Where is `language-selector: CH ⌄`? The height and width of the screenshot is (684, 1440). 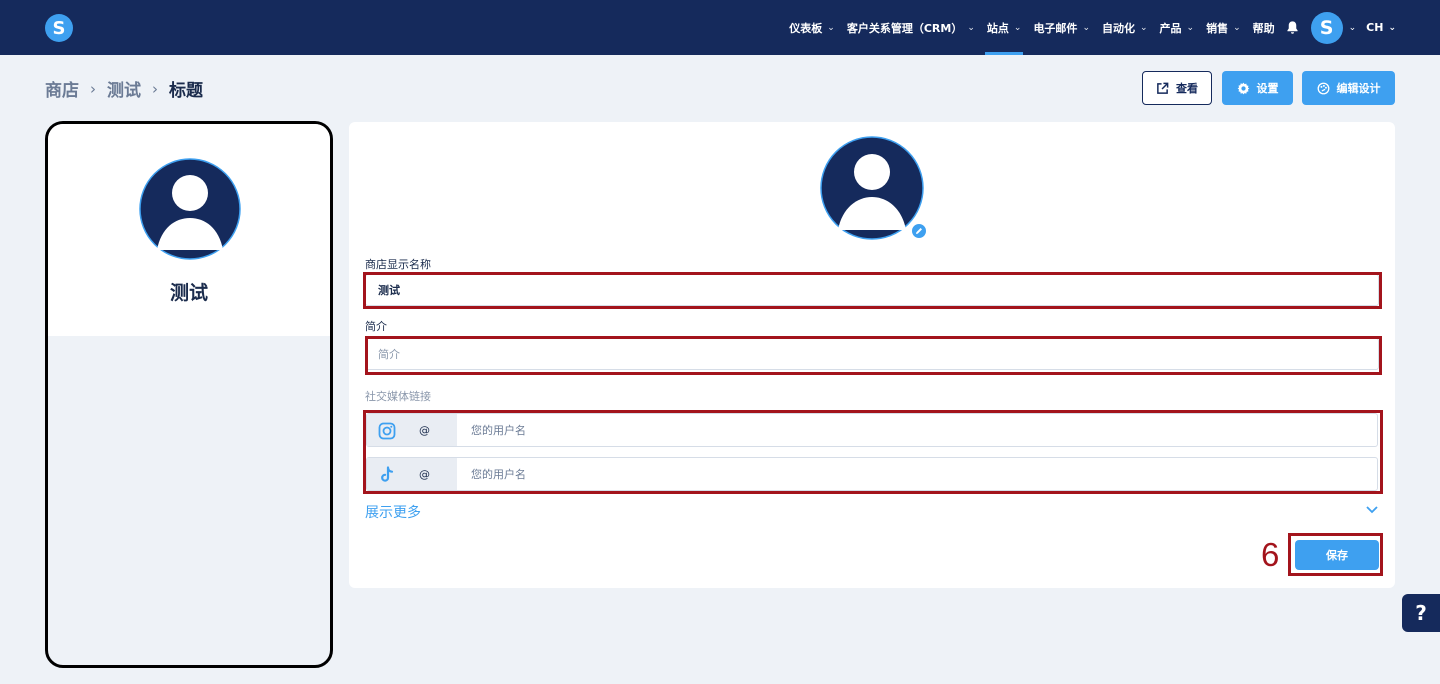
language-selector: CH ⌄ is located at coordinates (1381, 27).